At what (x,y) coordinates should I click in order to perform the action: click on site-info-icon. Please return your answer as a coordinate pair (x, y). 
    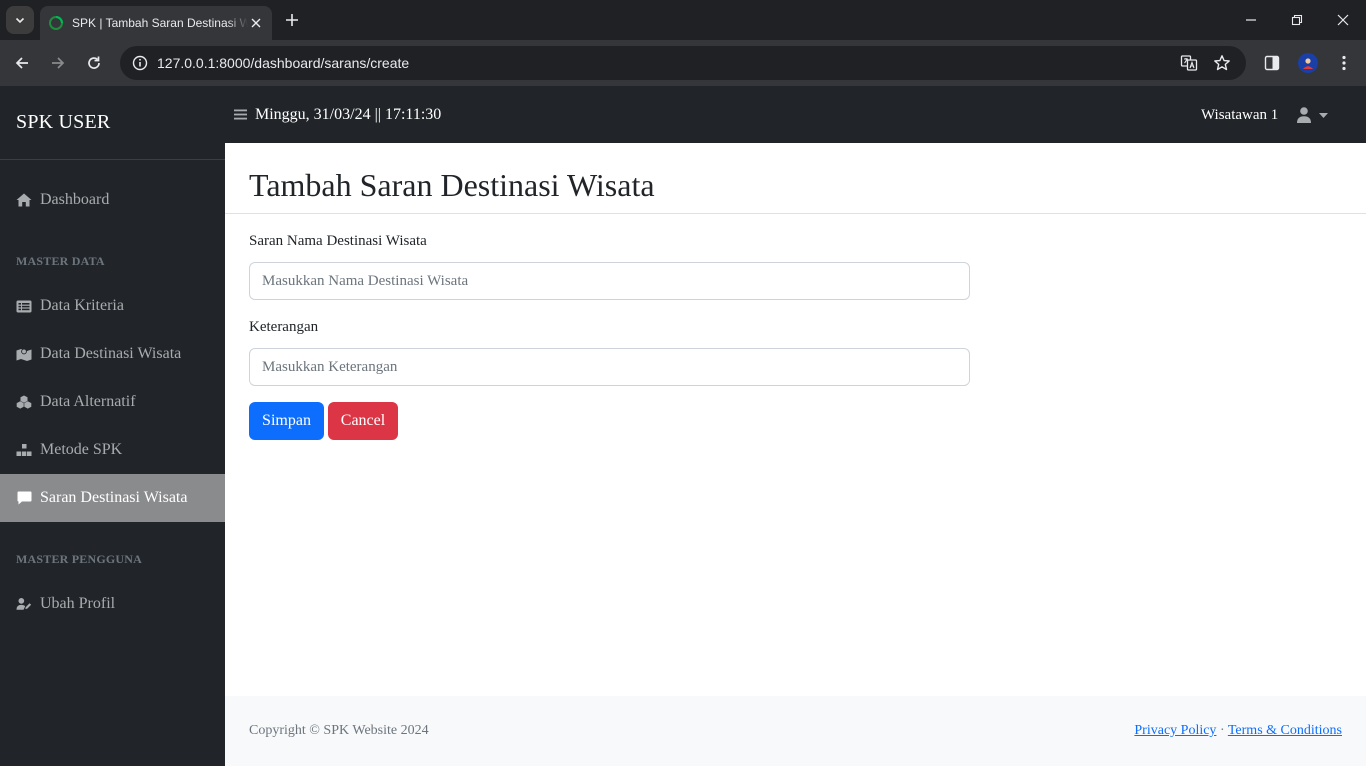
    Looking at the image, I should click on (140, 63).